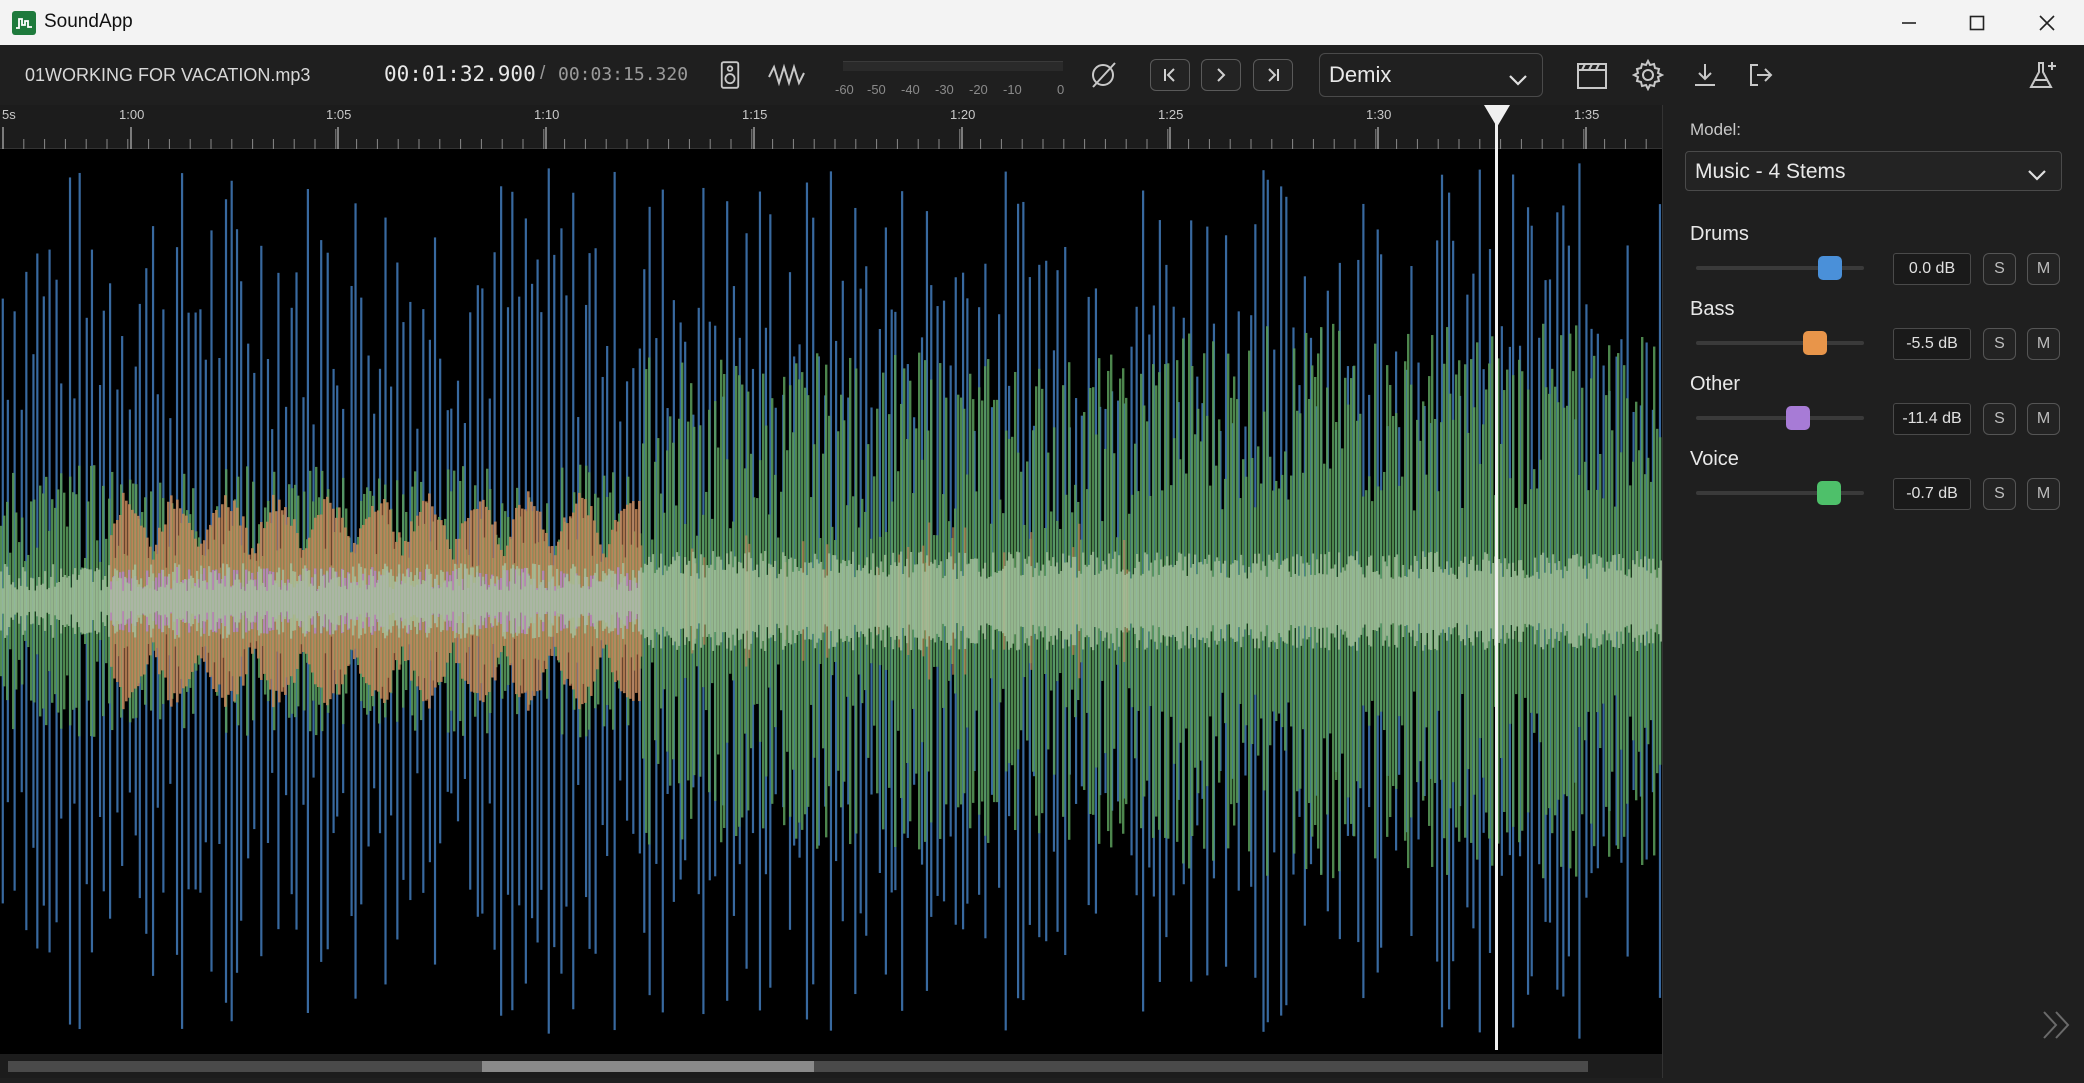 Image resolution: width=2084 pixels, height=1083 pixels. I want to click on meter-tick: -60, so click(844, 89).